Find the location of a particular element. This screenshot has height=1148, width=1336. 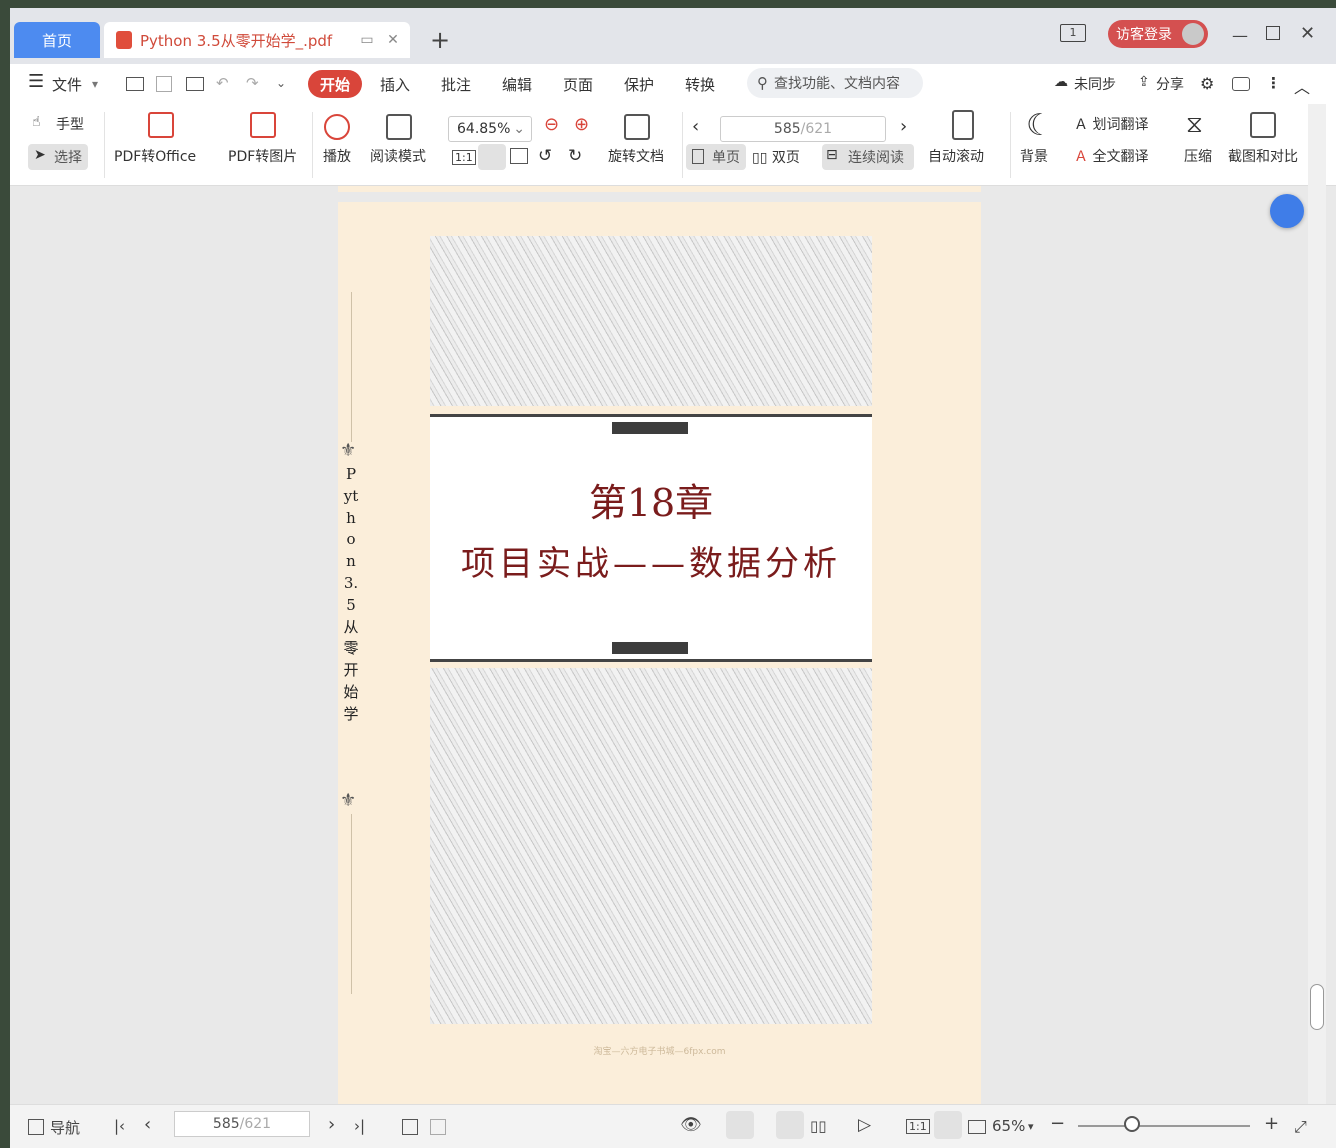

status-page-current: 585 is located at coordinates (226, 1124).